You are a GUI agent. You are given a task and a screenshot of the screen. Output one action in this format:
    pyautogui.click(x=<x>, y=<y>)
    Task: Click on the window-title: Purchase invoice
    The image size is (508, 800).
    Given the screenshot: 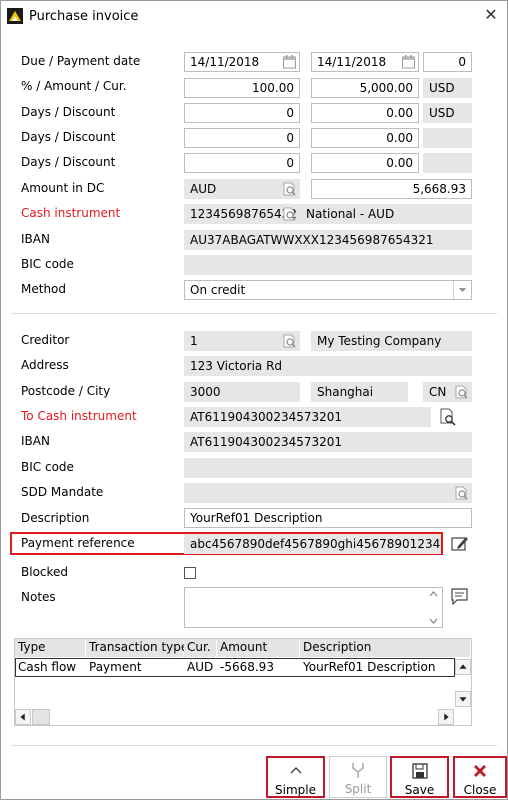 What is the action you would take?
    pyautogui.click(x=84, y=16)
    